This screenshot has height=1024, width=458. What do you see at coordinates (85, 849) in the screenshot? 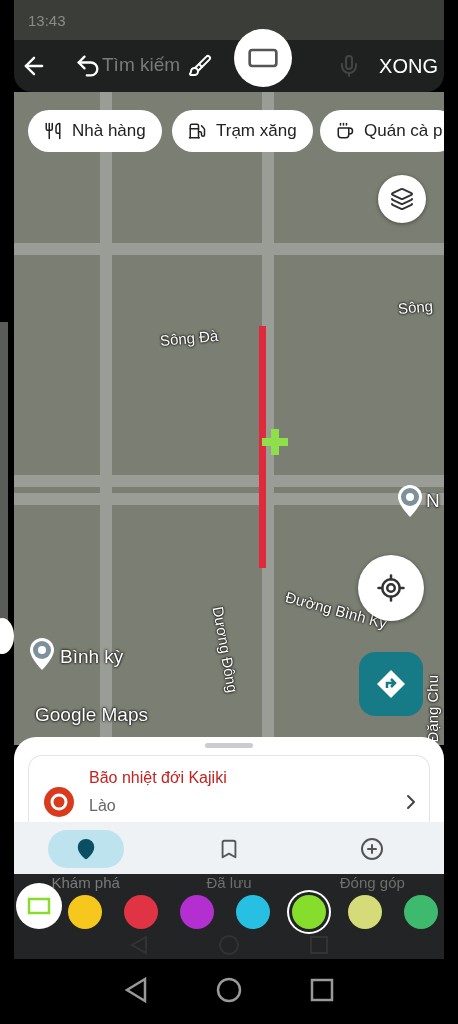
I see `nav-tab` at bounding box center [85, 849].